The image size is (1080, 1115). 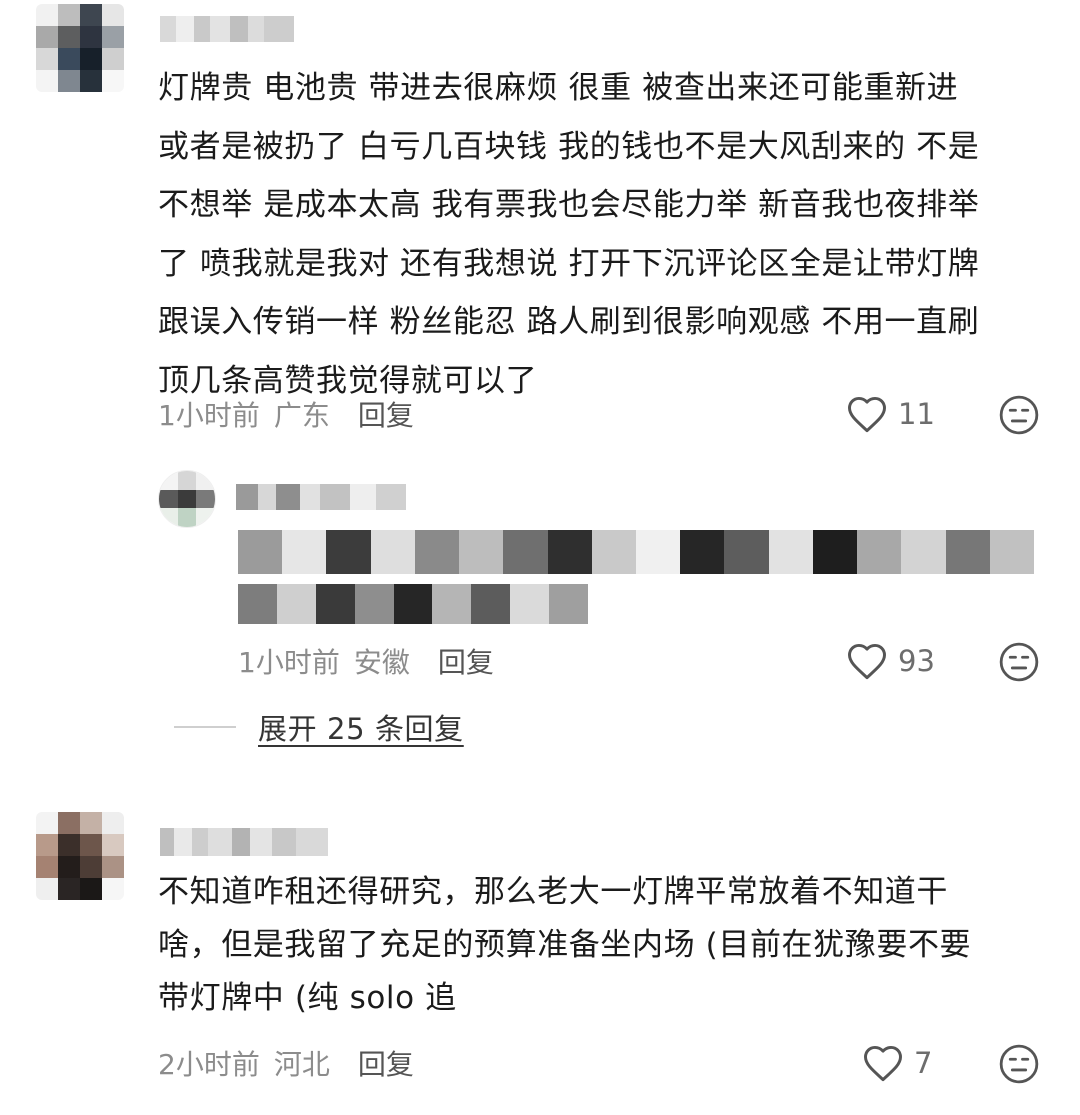 I want to click on comment-line: 带灯牌中 (纯 solo 追, so click(x=307, y=998).